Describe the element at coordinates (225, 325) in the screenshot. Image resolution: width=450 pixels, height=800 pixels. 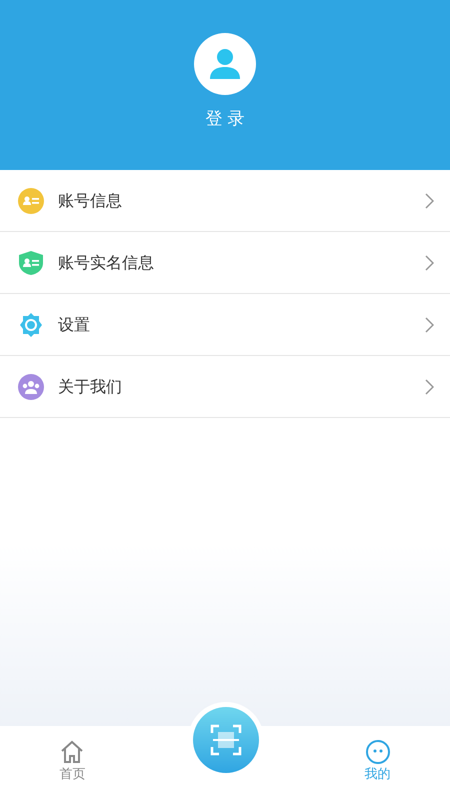
I see `menu-item: 设置` at that location.